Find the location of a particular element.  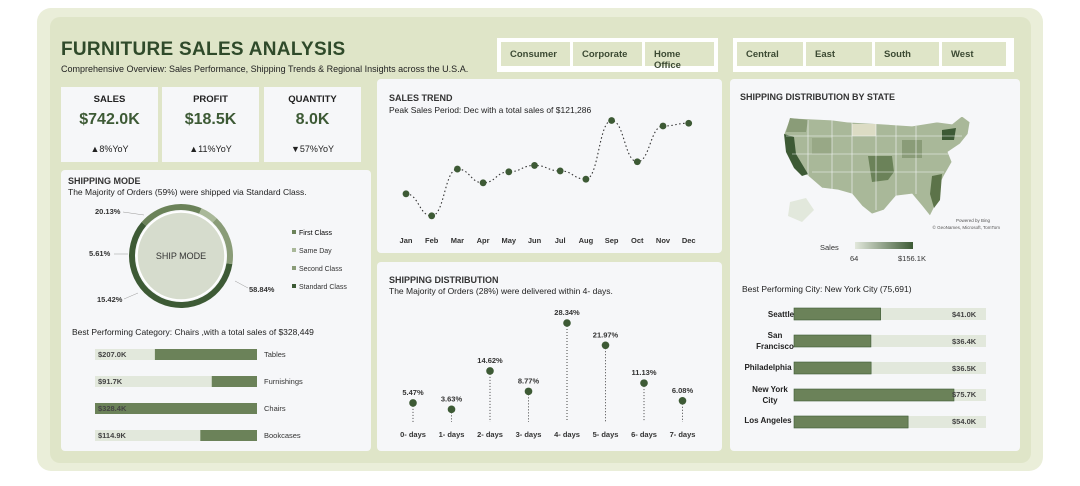

region-central-button: Central is located at coordinates (770, 54).